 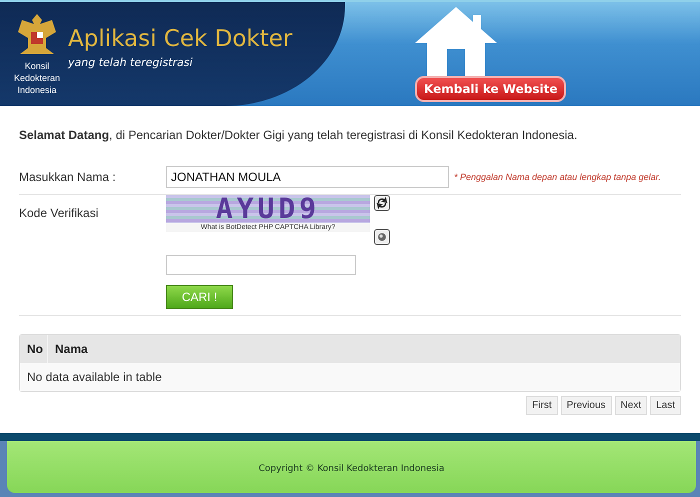 What do you see at coordinates (351, 468) in the screenshot?
I see `copyright-text: Copyright © Konsil Kedokteran Indonesia` at bounding box center [351, 468].